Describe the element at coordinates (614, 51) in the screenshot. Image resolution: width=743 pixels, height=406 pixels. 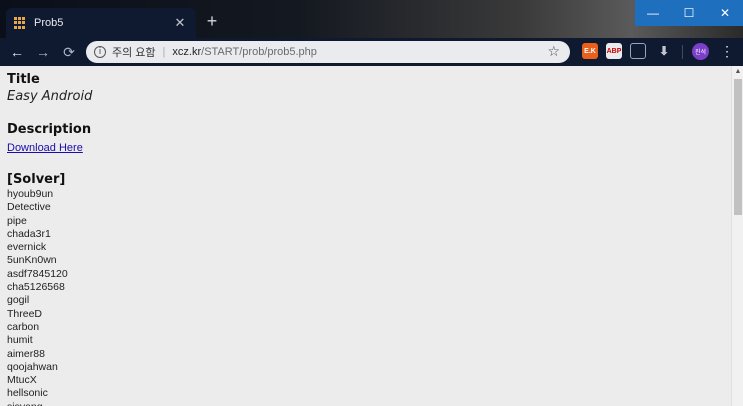
I see `extension-icon-2: ABP` at that location.